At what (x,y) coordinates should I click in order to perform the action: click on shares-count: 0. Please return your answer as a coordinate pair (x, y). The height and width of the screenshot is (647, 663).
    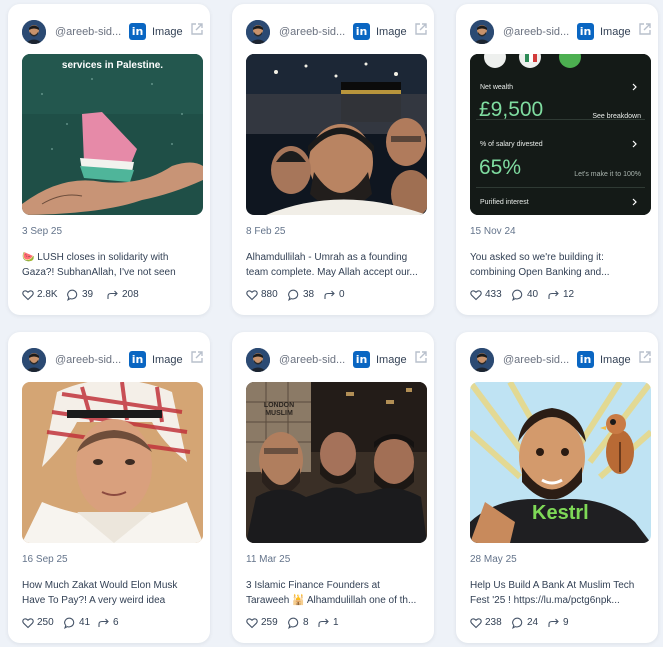
    Looking at the image, I should click on (342, 294).